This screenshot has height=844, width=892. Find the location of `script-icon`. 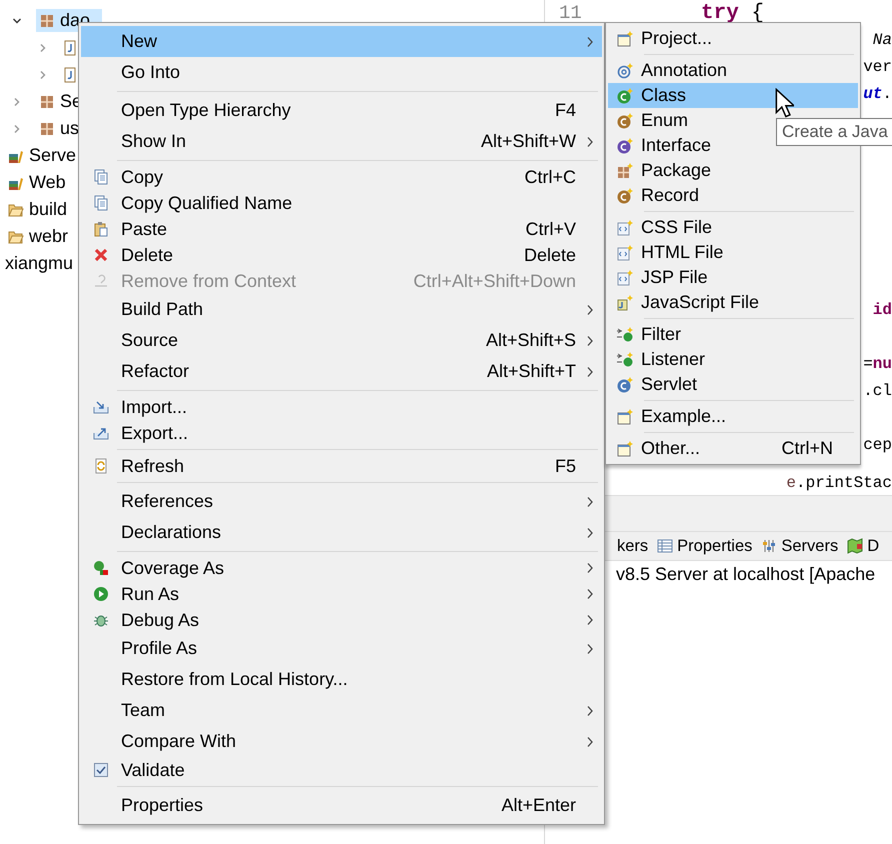

script-icon is located at coordinates (624, 302).